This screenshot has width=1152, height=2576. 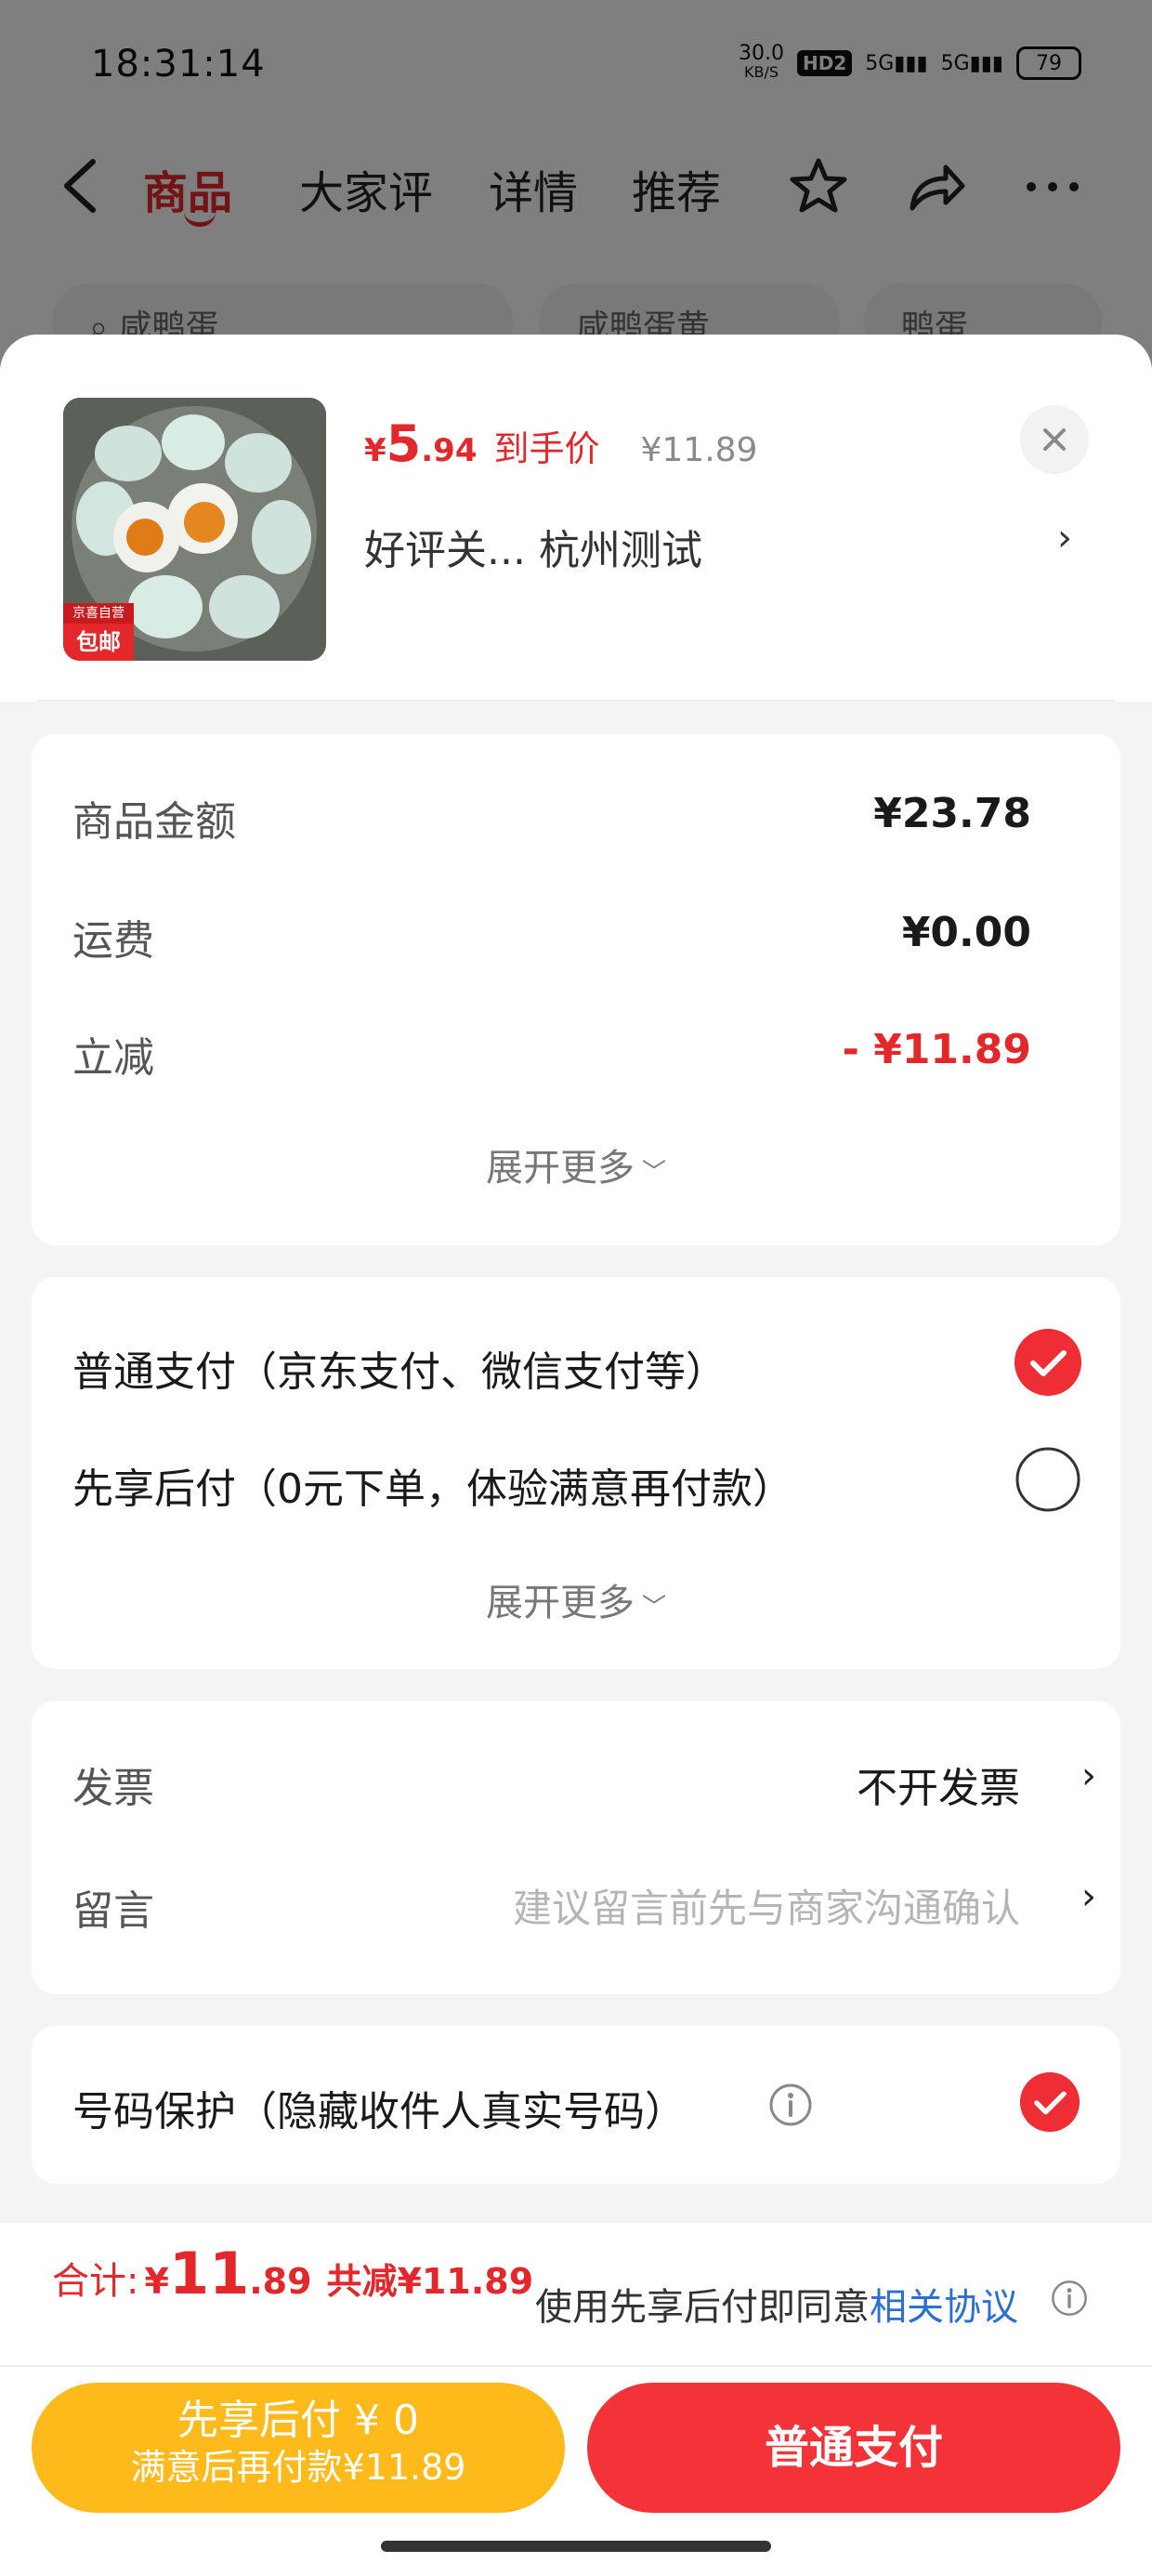 What do you see at coordinates (702, 2307) in the screenshot?
I see `agreement-prefix: 使用先享后付即同意` at bounding box center [702, 2307].